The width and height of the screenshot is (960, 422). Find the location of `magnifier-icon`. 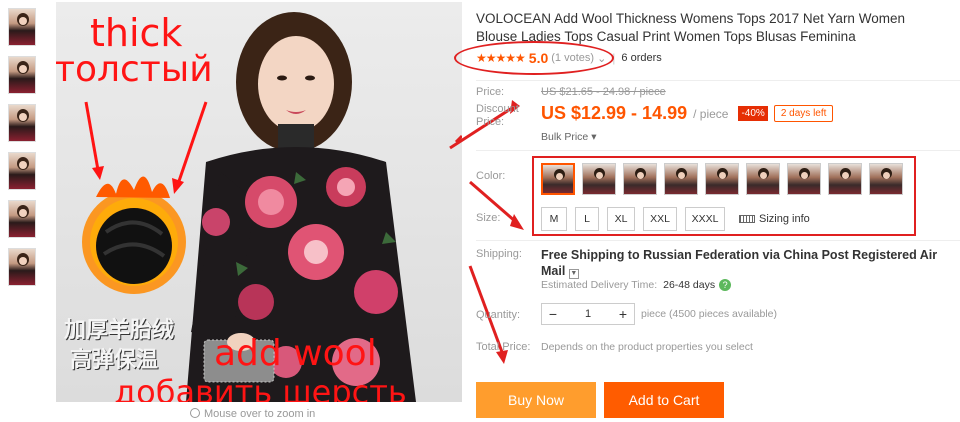

magnifier-icon is located at coordinates (195, 413).